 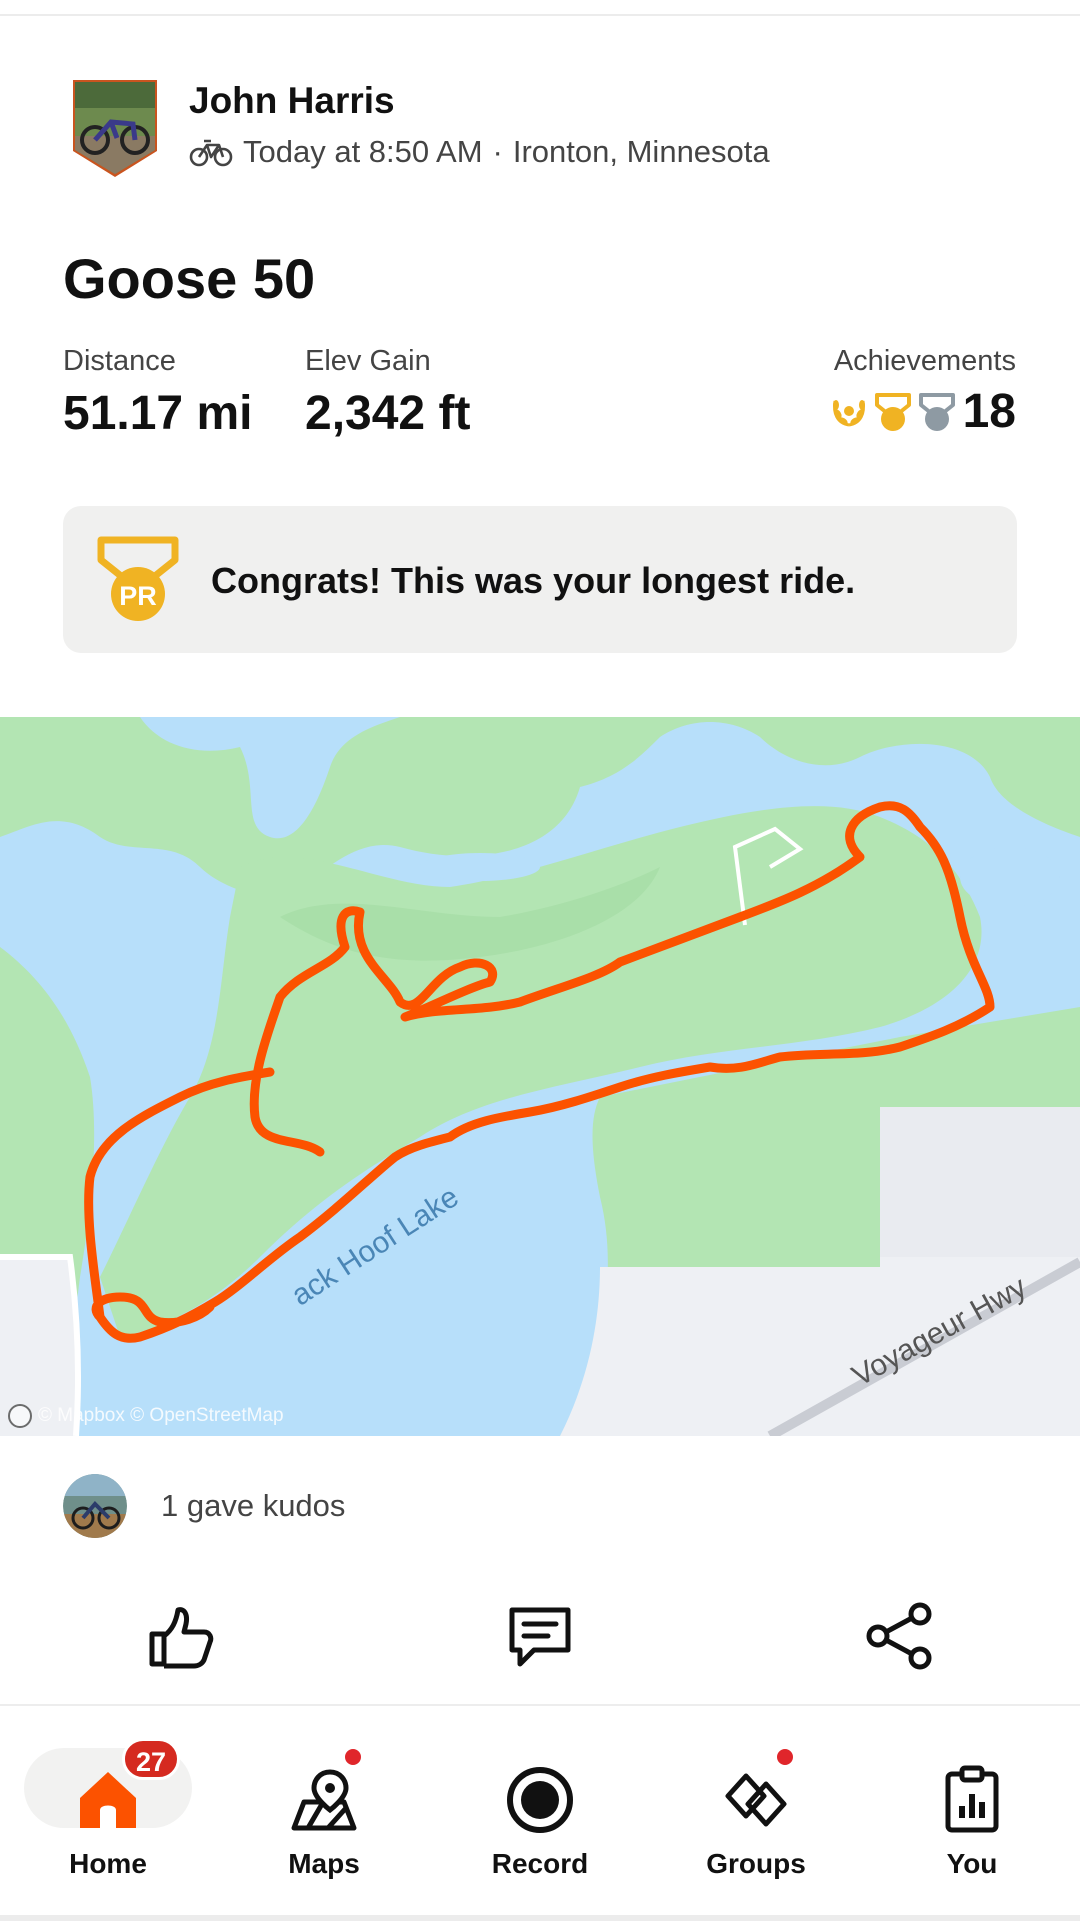 I want to click on building-block, so click(x=980, y=1182).